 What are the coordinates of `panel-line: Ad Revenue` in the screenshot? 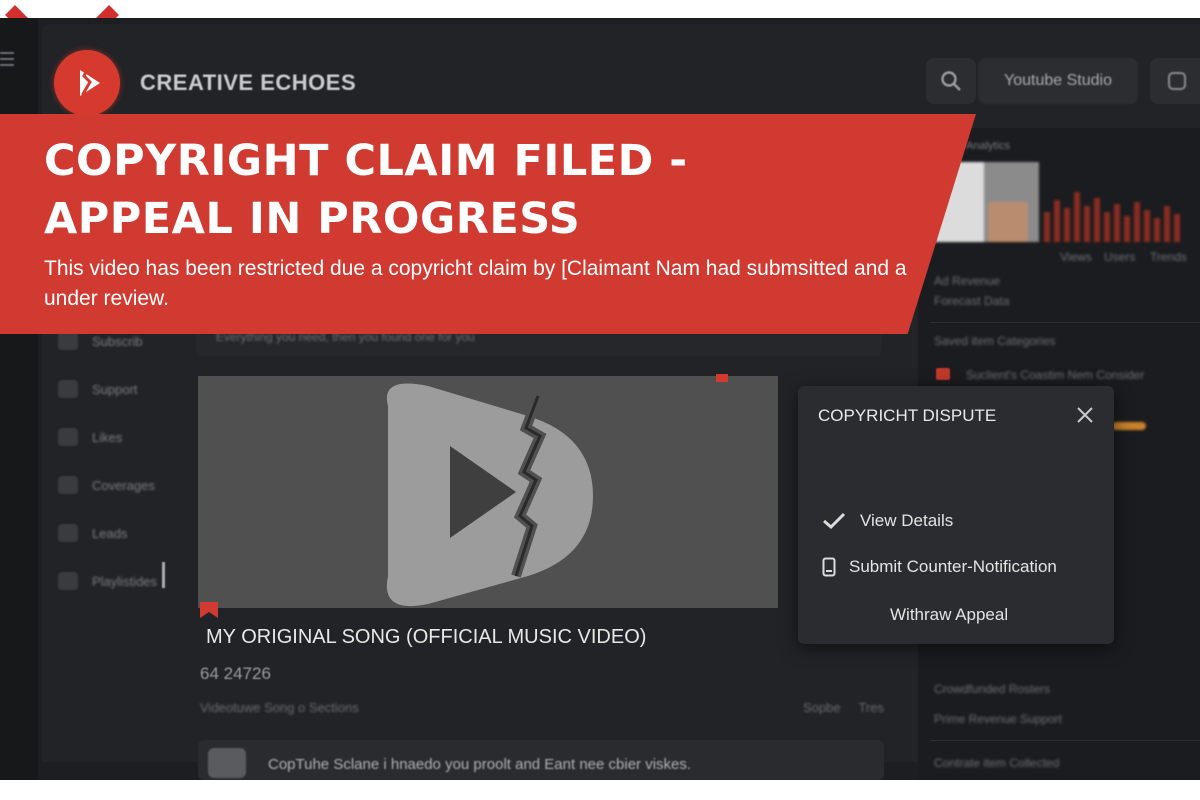 It's located at (967, 281).